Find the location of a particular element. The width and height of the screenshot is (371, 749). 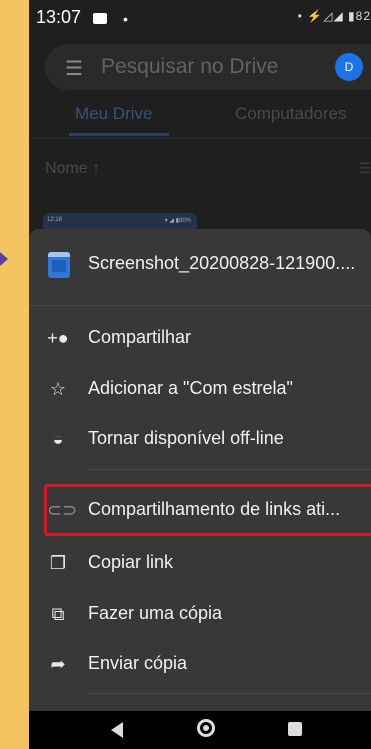

menu-item-copiar-link: ❐ Copiar link is located at coordinates (200, 563).